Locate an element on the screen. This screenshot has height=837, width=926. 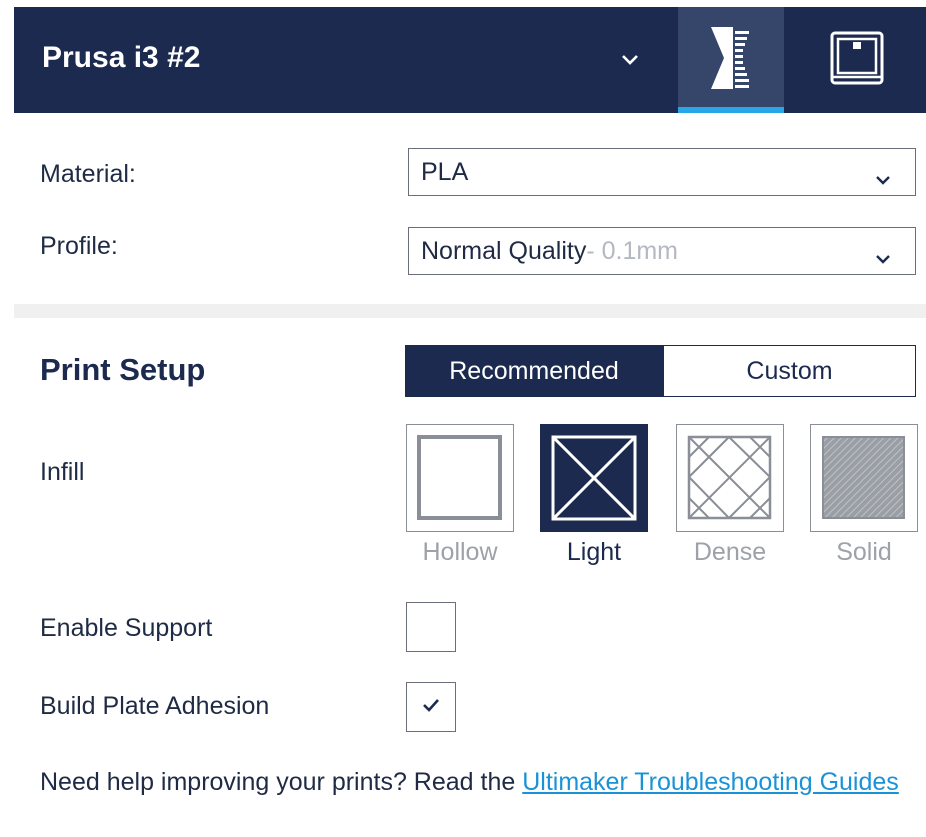
infill-light-icon is located at coordinates (594, 478).